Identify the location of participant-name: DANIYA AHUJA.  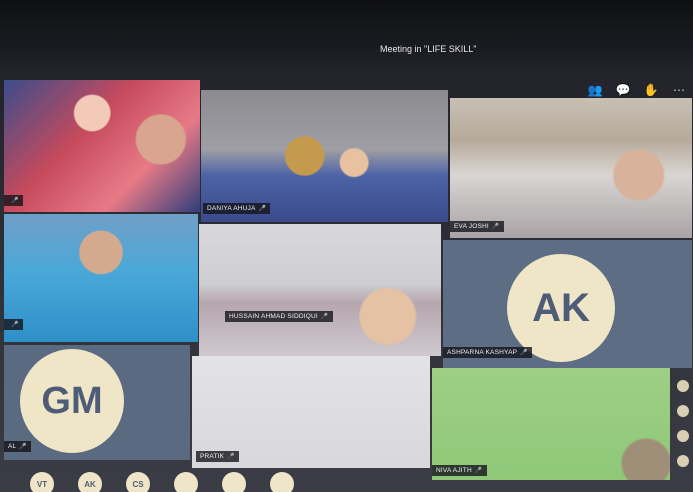
(231, 208).